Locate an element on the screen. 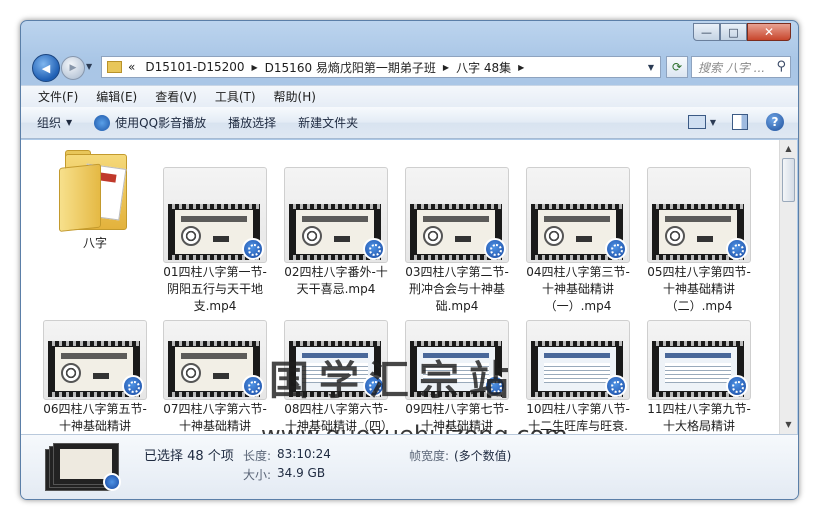 The image size is (818, 521). folder-bazi: 八字 is located at coordinates (95, 200).